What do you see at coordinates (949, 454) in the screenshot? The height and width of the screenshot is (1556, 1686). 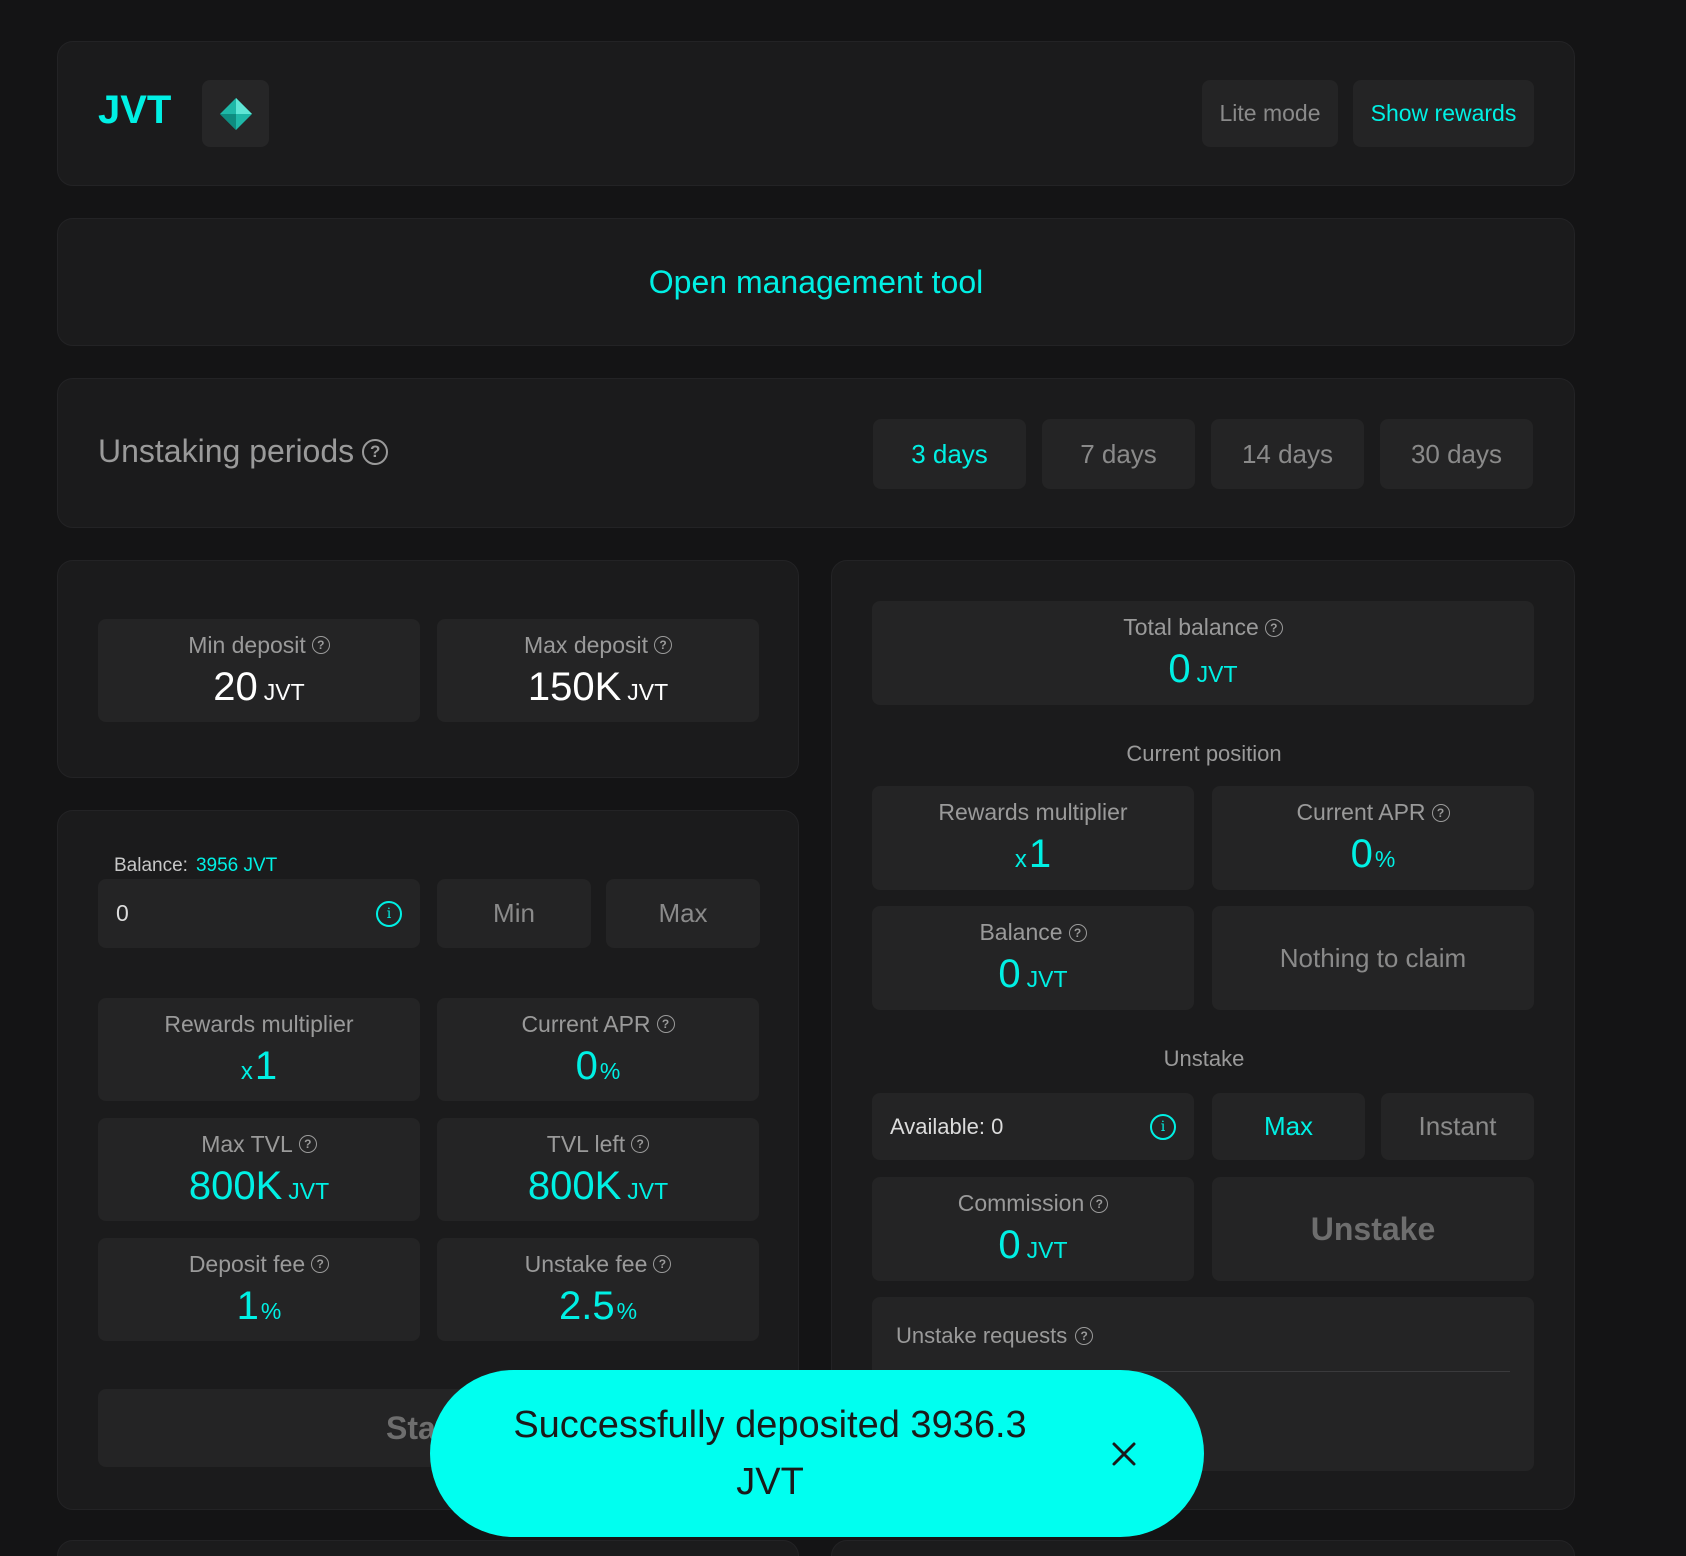 I see `period-3-days: 3 days` at bounding box center [949, 454].